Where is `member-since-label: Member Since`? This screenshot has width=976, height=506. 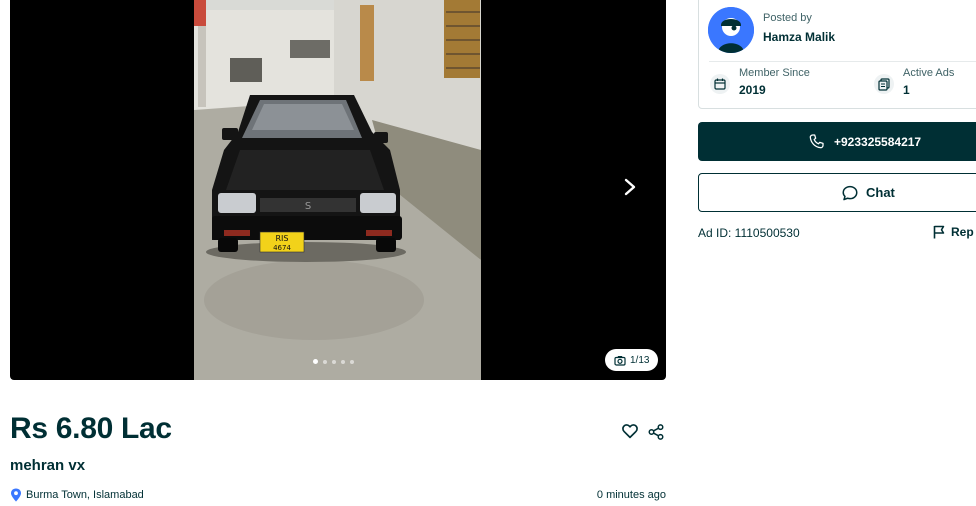
member-since-label: Member Since is located at coordinates (774, 73).